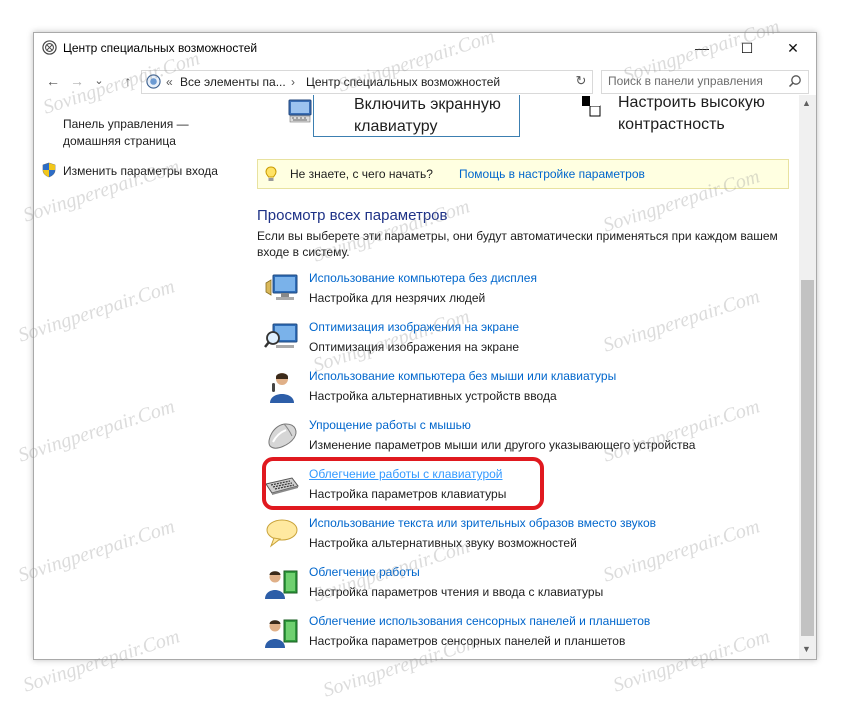  I want to click on window-title: Центр специальных возможностей, so click(160, 48).